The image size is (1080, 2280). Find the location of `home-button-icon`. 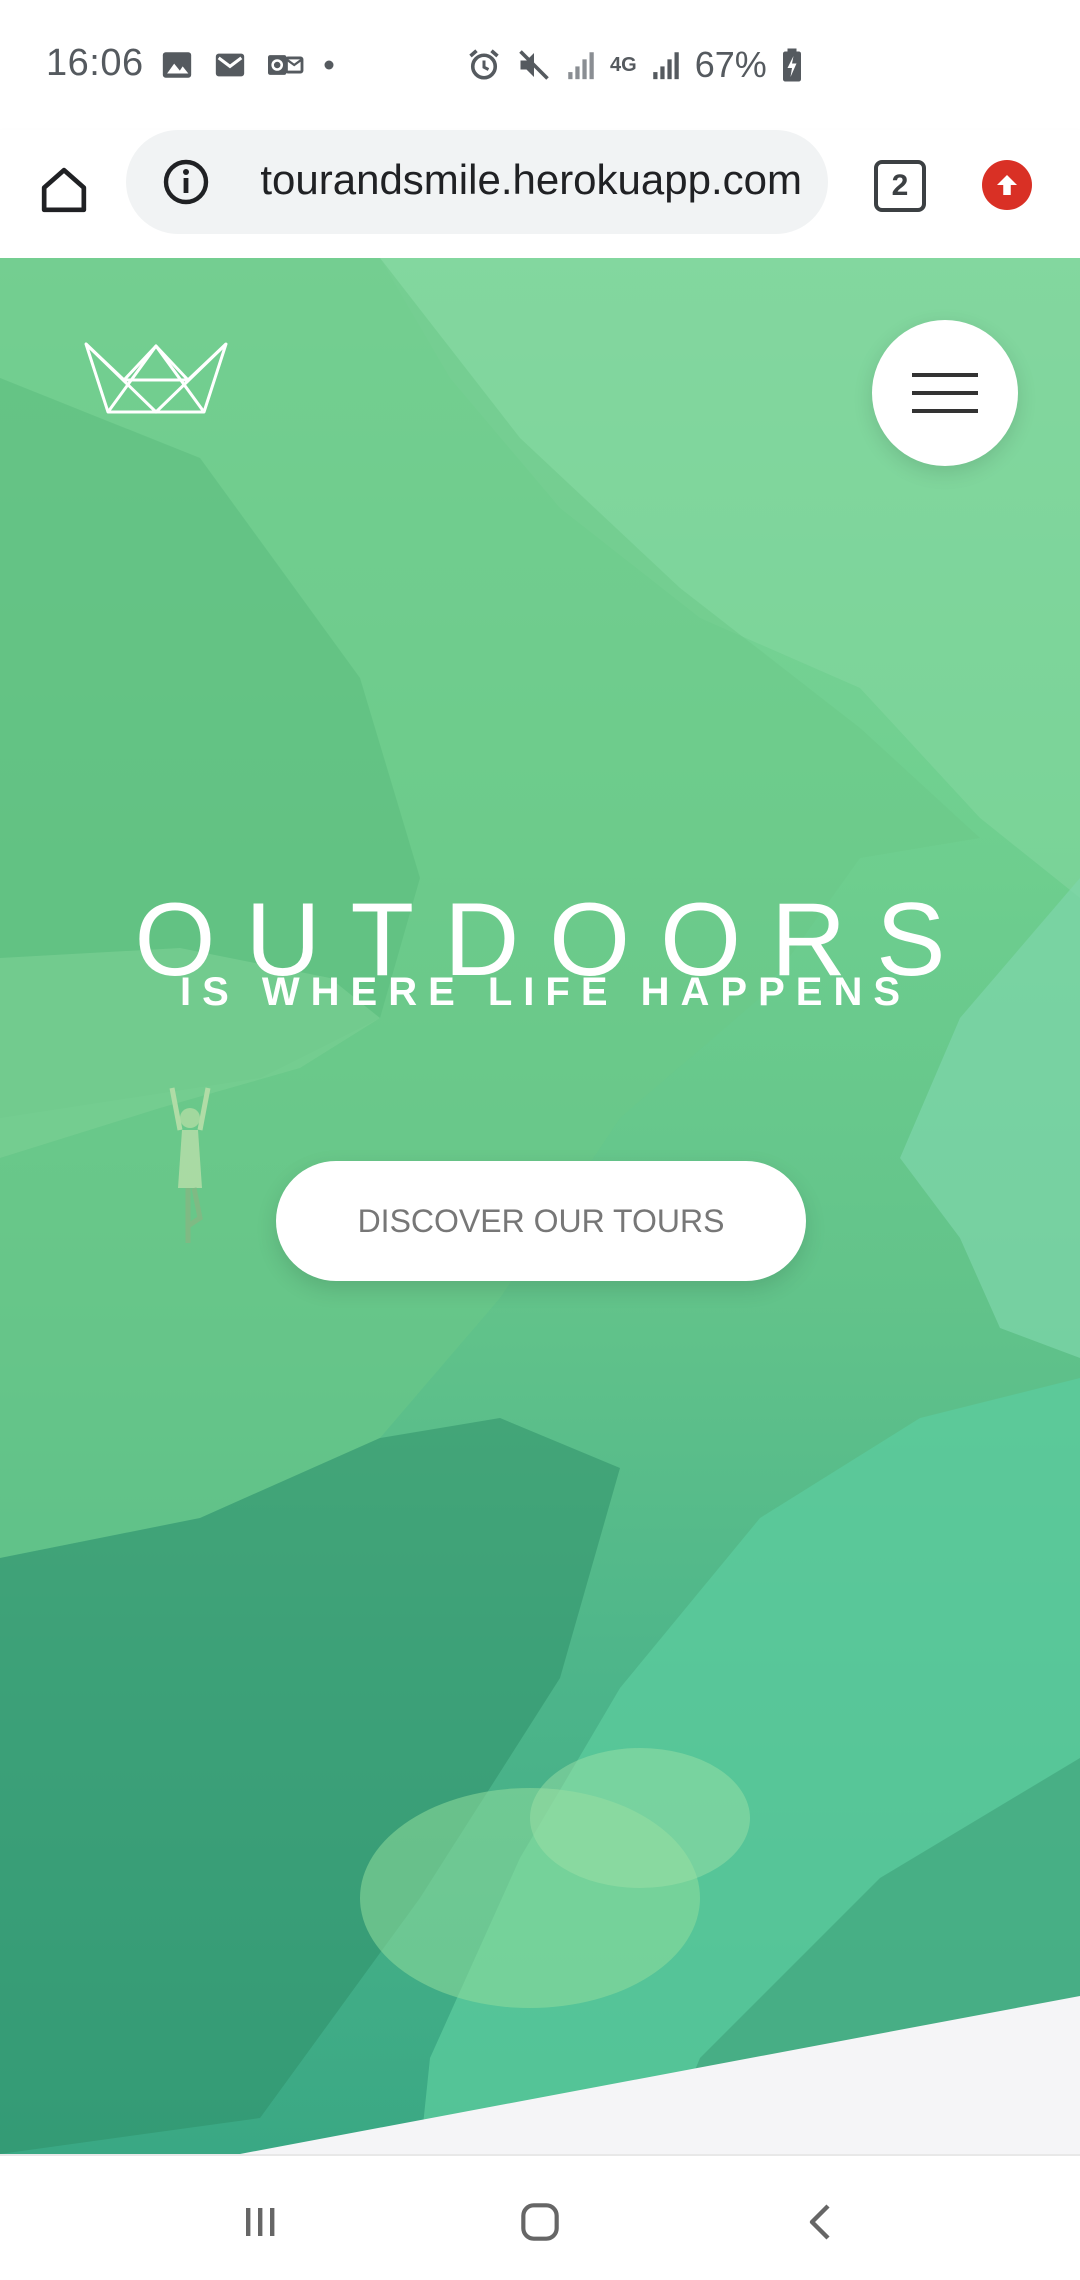

home-button-icon is located at coordinates (540, 2222).